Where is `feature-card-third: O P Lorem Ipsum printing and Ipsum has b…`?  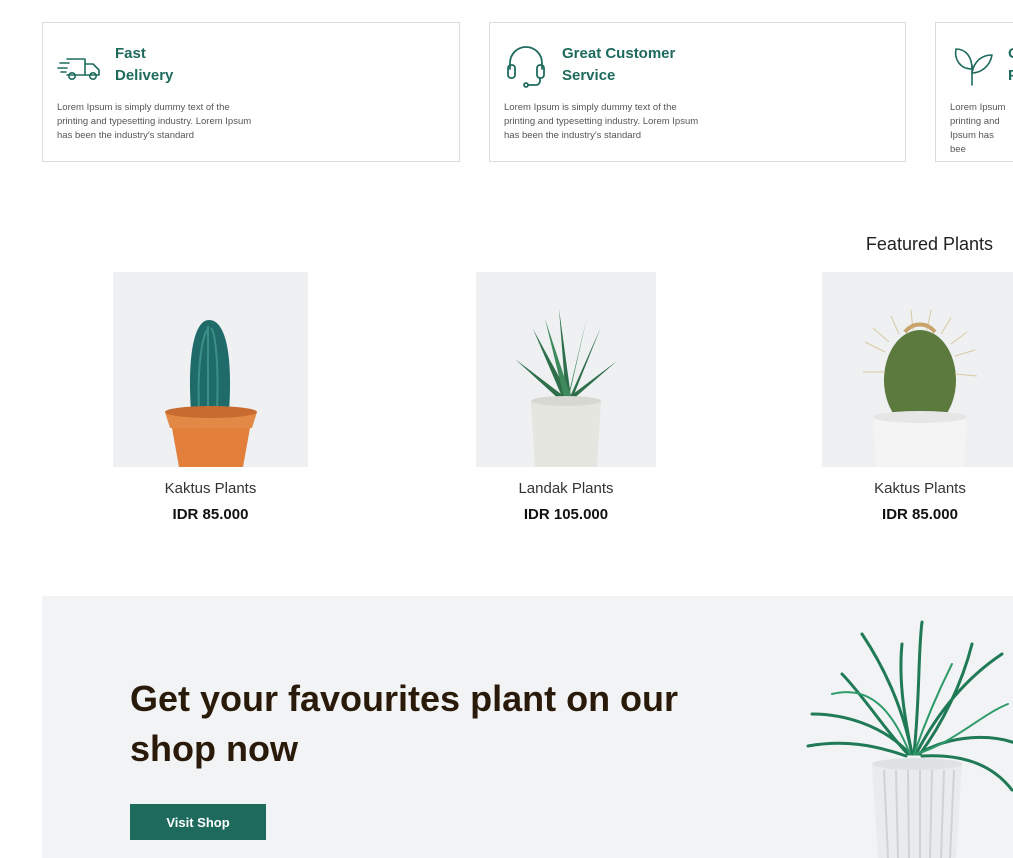 feature-card-third: O P Lorem Ipsum printing and Ipsum has b… is located at coordinates (974, 92).